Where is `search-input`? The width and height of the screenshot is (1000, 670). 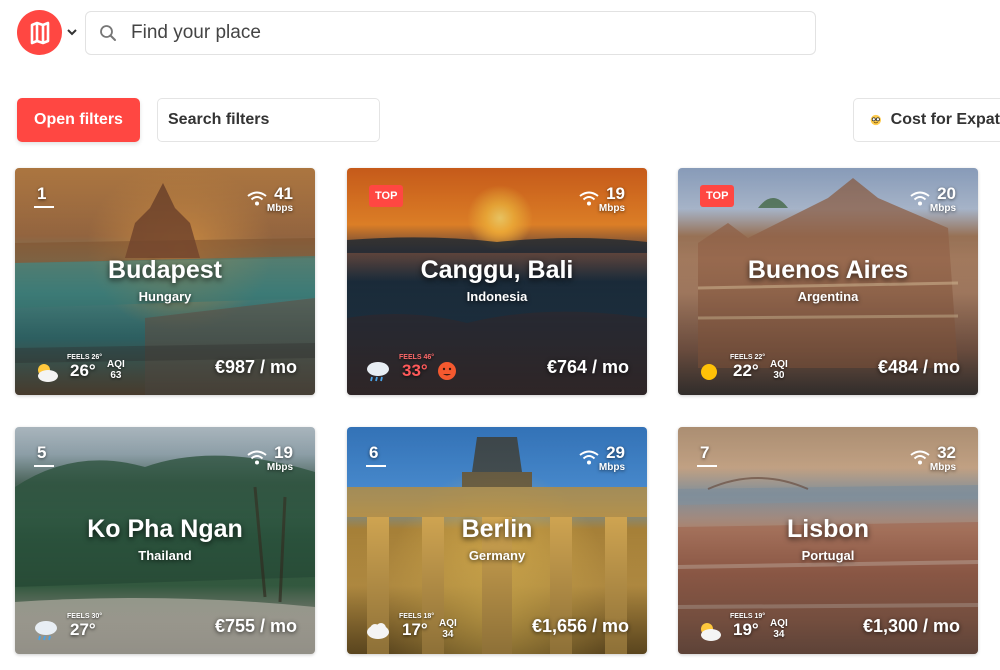 search-input is located at coordinates (431, 33).